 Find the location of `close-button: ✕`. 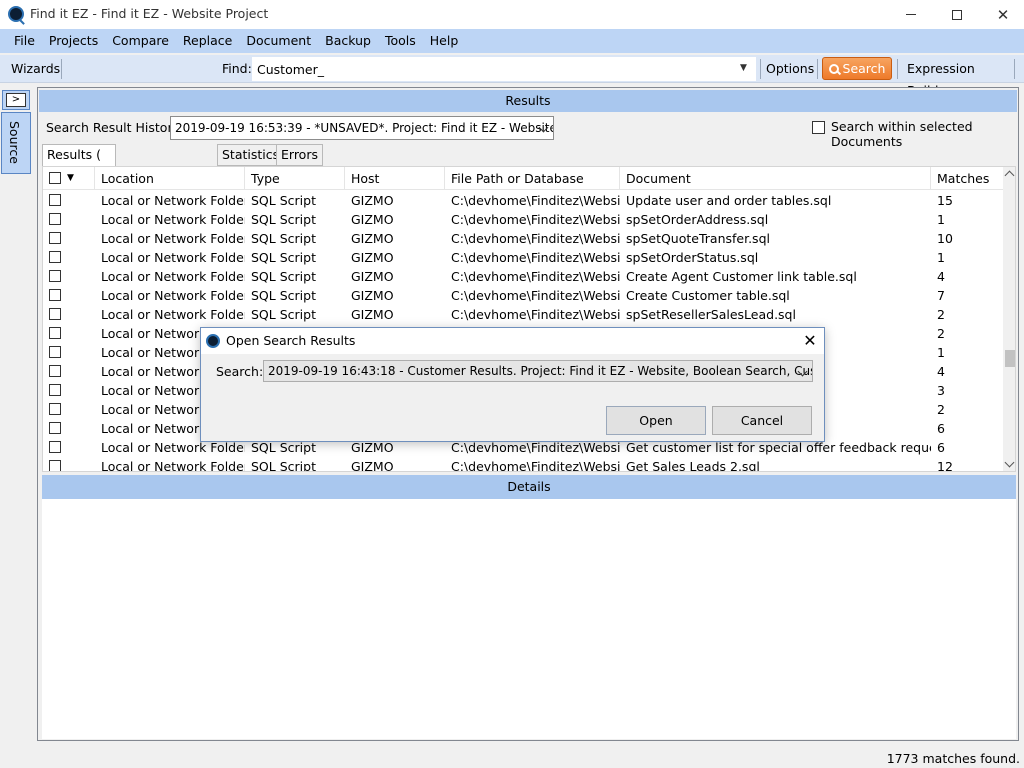

close-button: ✕ is located at coordinates (1002, 14).